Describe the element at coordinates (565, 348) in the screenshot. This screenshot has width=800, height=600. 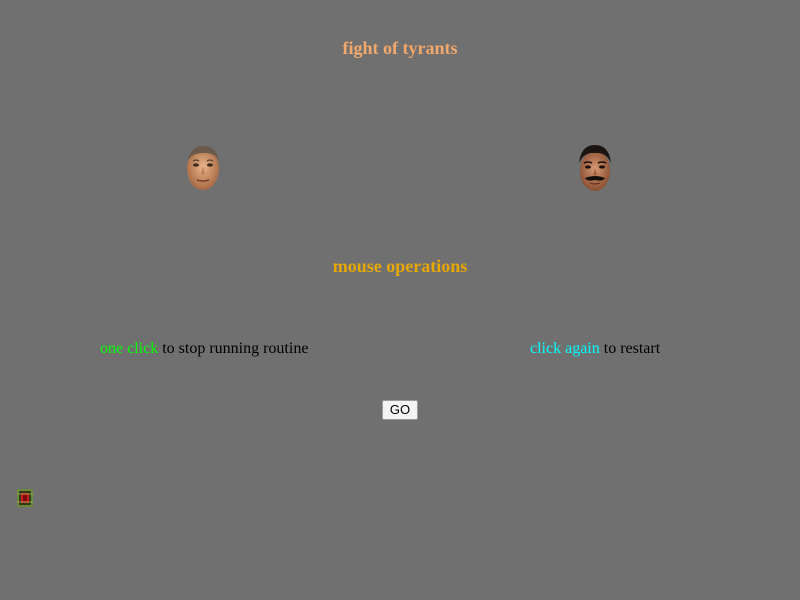
I see `instruction-restart-highlight: click again` at that location.